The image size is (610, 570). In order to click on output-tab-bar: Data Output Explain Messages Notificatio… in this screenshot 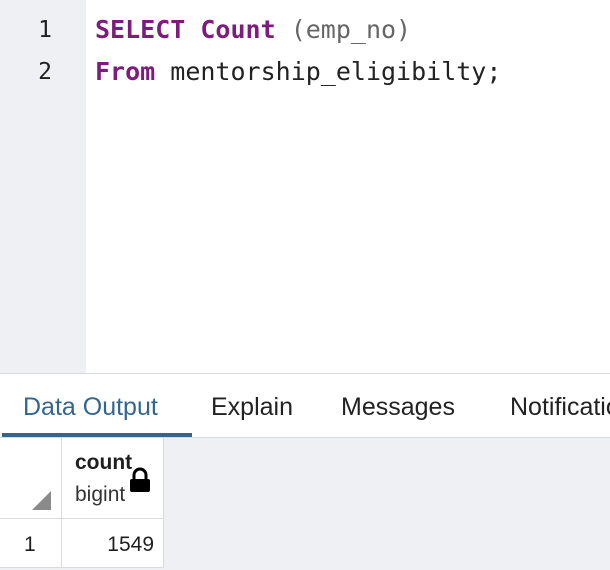, I will do `click(305, 405)`.